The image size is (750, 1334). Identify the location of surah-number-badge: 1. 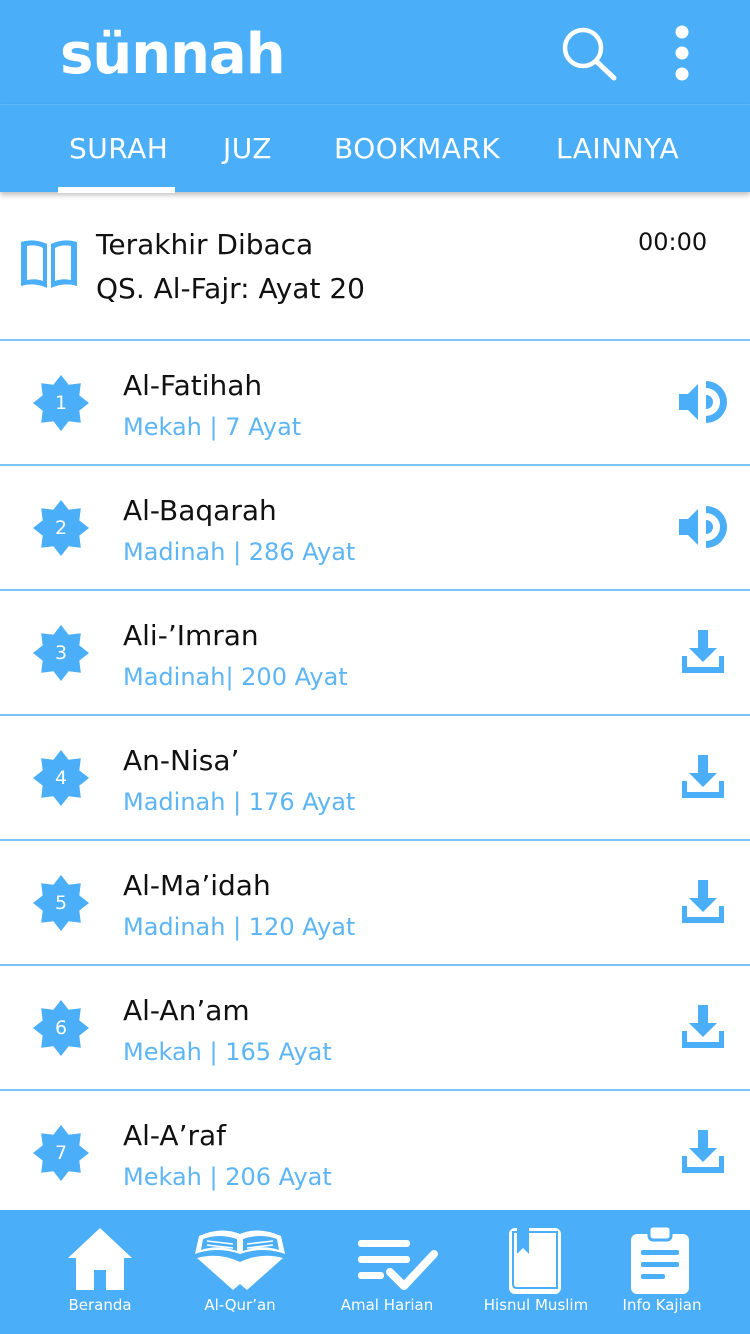
(61, 403).